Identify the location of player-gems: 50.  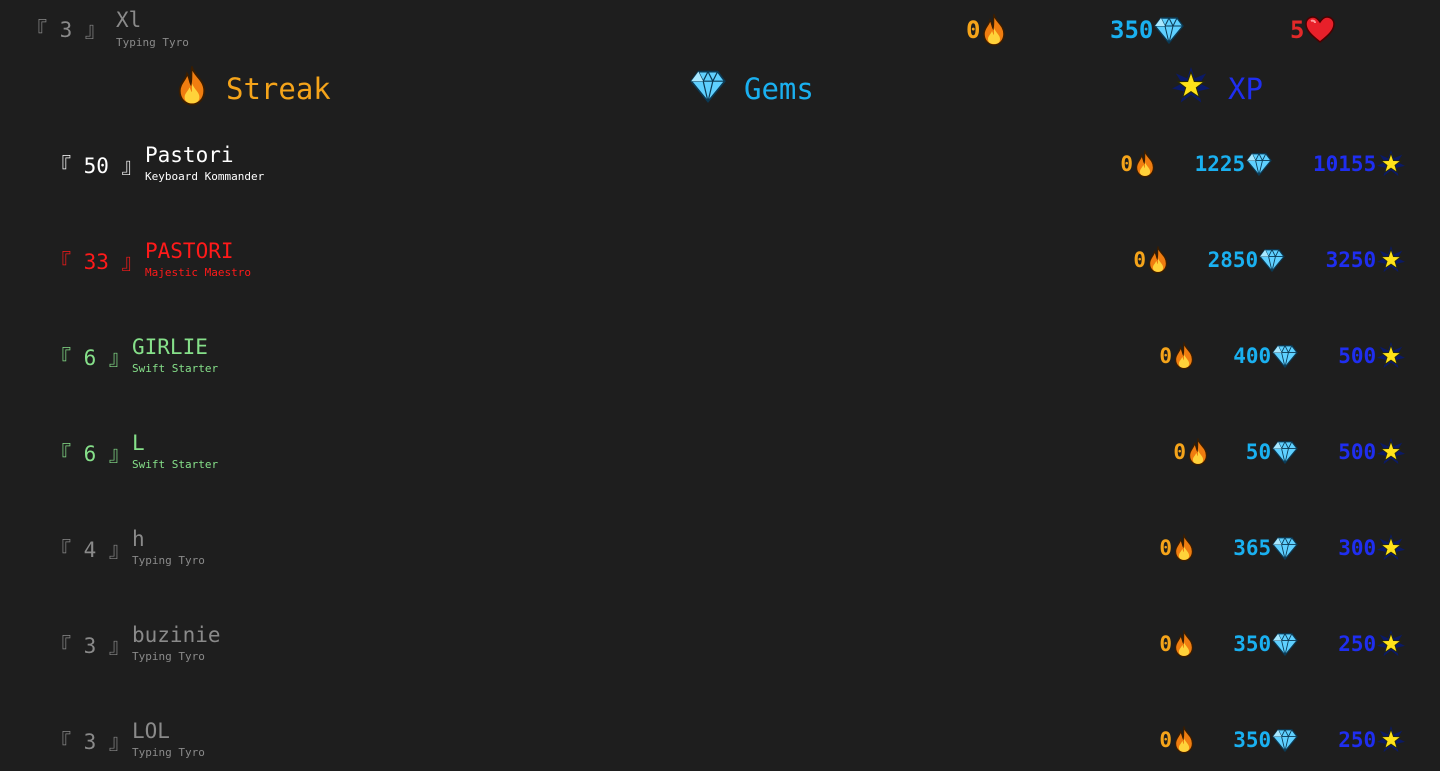
(1272, 452).